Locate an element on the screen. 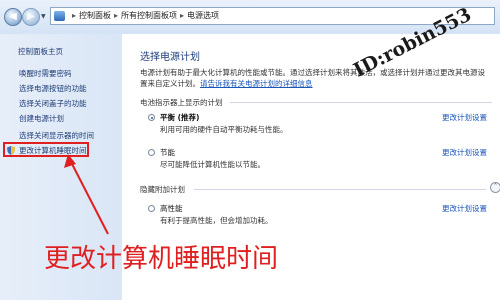 Image resolution: width=500 pixels, height=300 pixels. plan-desc-balanced: 利用可用的硬件自动平衡功耗与性能。 is located at coordinates (224, 129).